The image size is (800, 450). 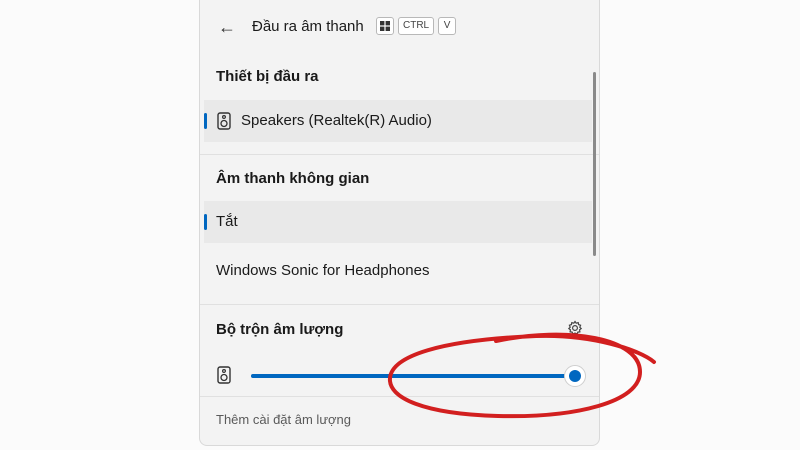 I want to click on spatial-sound-heading: Âm thanh không gian, so click(x=293, y=178).